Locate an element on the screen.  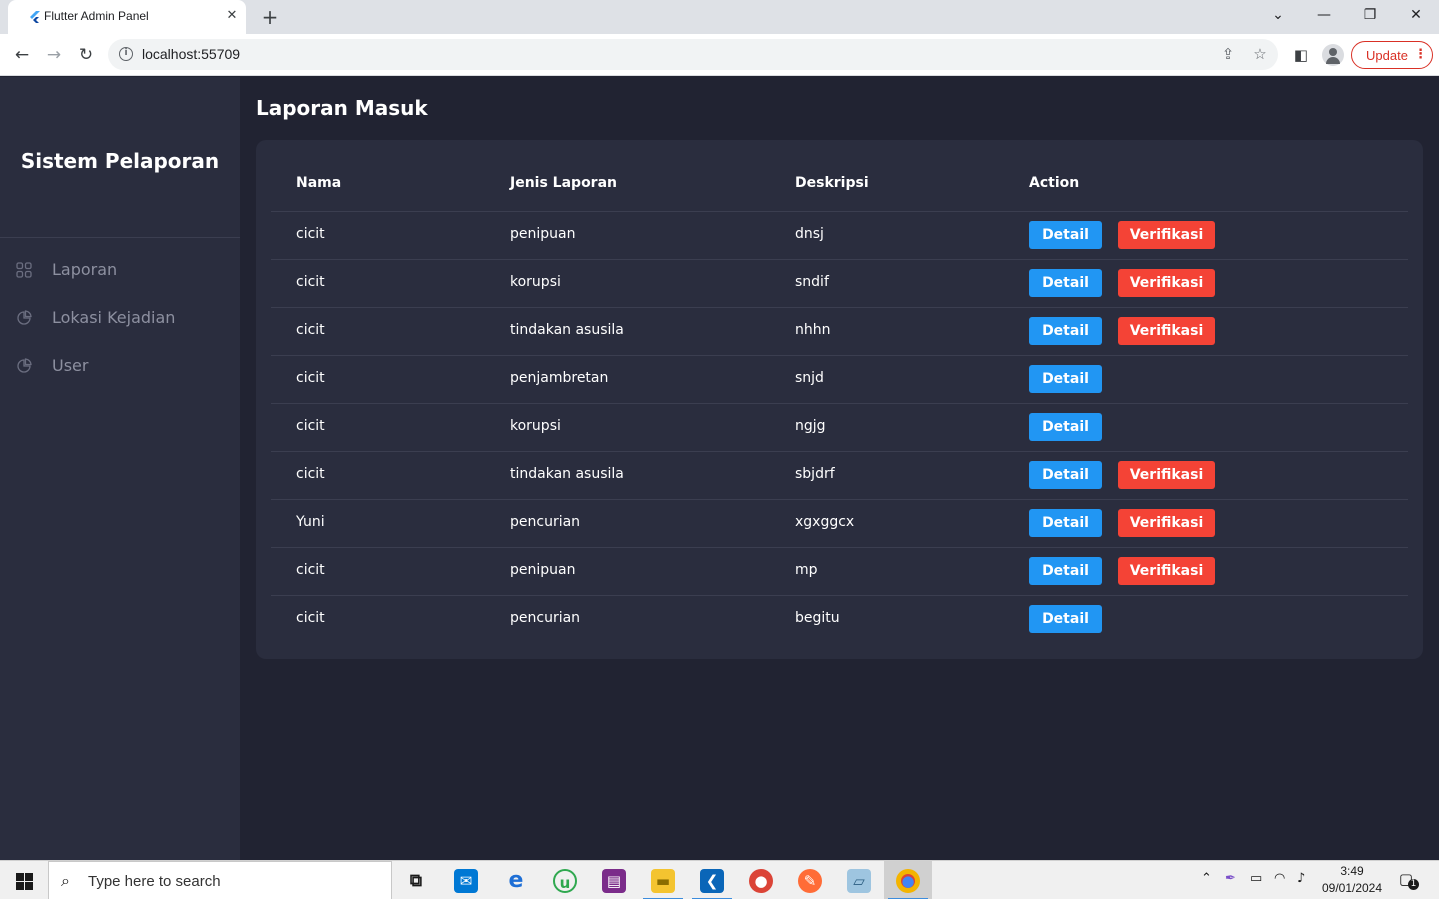
cell-jenis-laporan: penipuan is located at coordinates (543, 234).